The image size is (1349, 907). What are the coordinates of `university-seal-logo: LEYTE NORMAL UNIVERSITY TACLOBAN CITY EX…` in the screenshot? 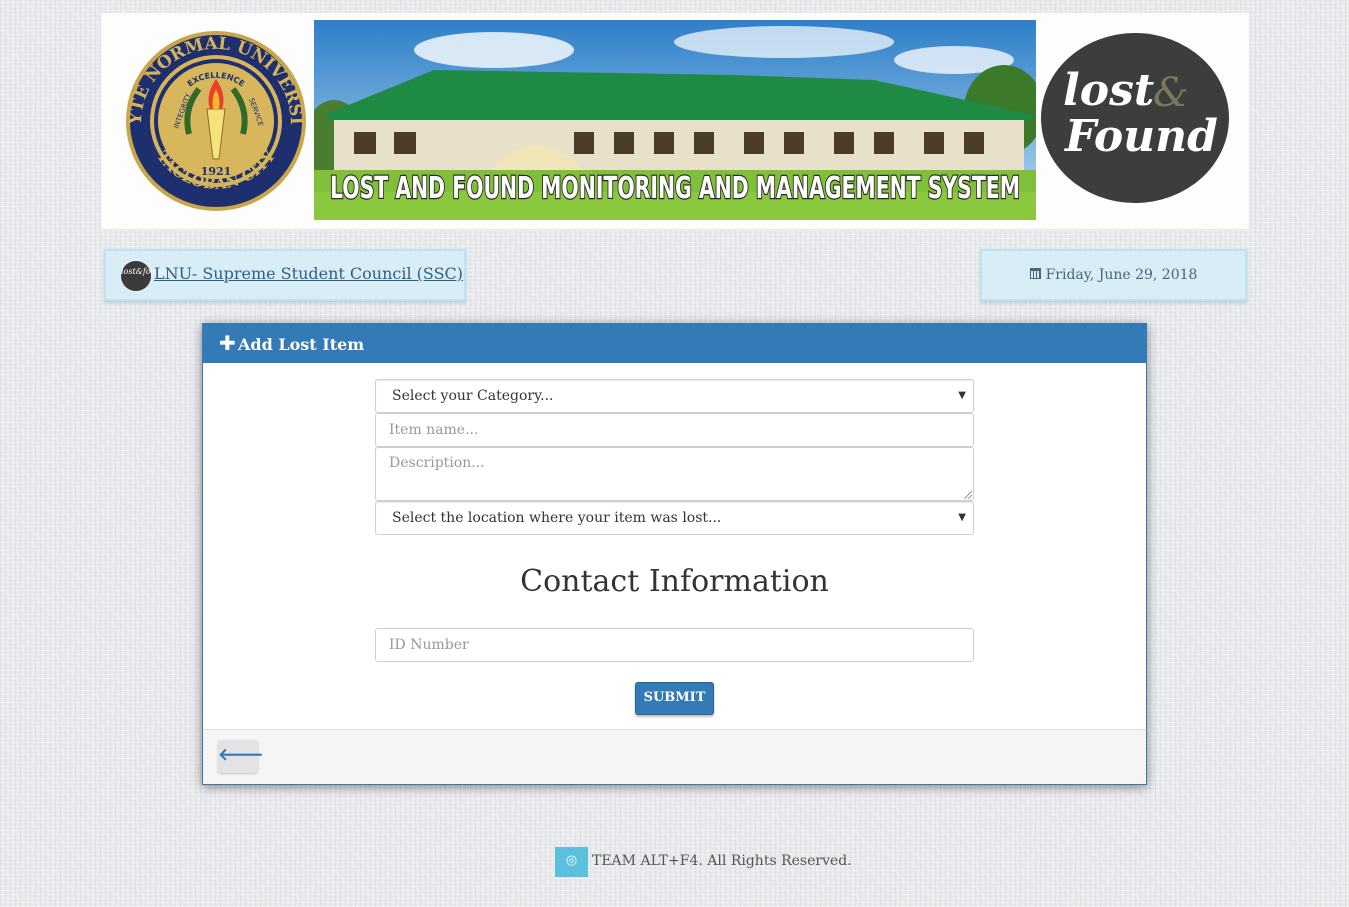 It's located at (213, 120).